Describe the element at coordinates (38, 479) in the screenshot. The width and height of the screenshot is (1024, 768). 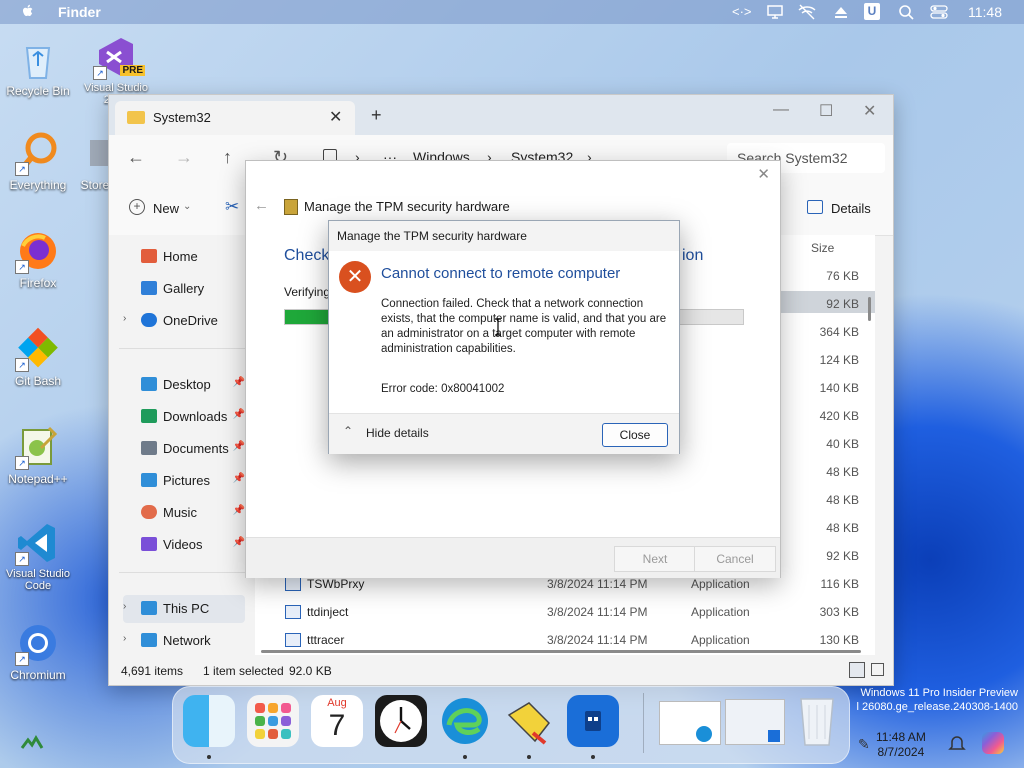
I see `desktop-icon-label: Notepad++` at that location.